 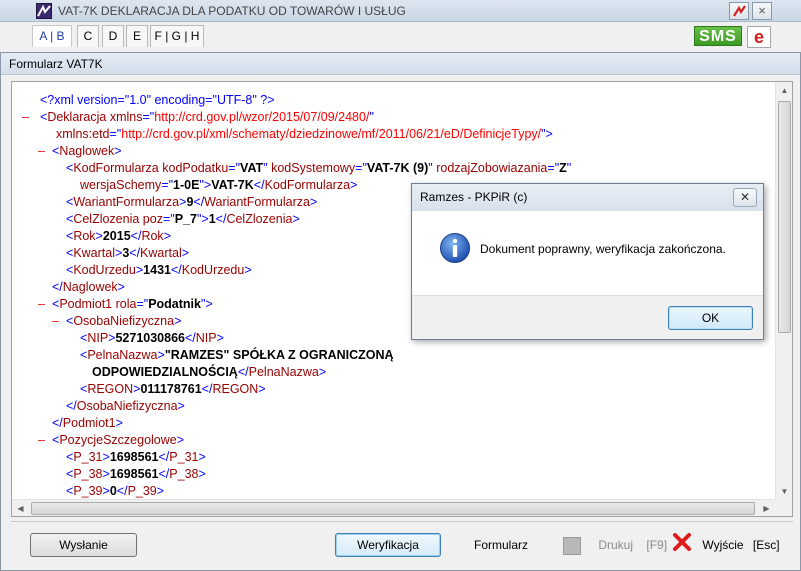 I want to click on xml-token: OsobaNiefizyczna, so click(x=127, y=406).